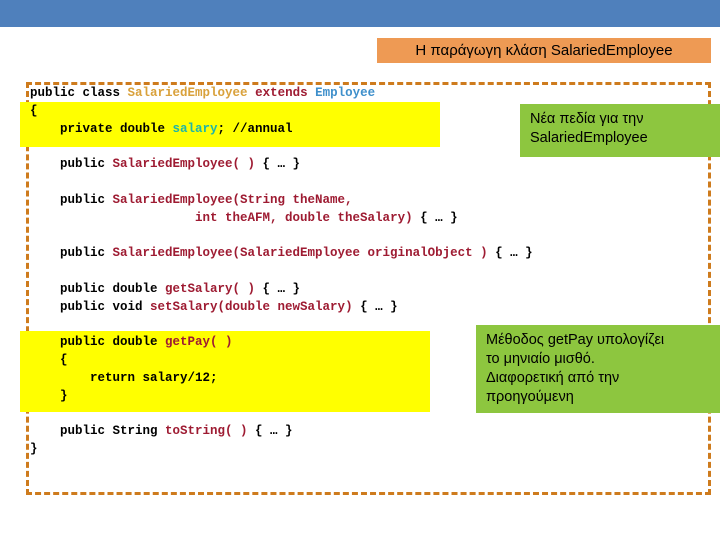 Image resolution: width=720 pixels, height=540 pixels. What do you see at coordinates (360, 165) in the screenshot?
I see `code-line: public SalariedEmployee( ) { … }` at bounding box center [360, 165].